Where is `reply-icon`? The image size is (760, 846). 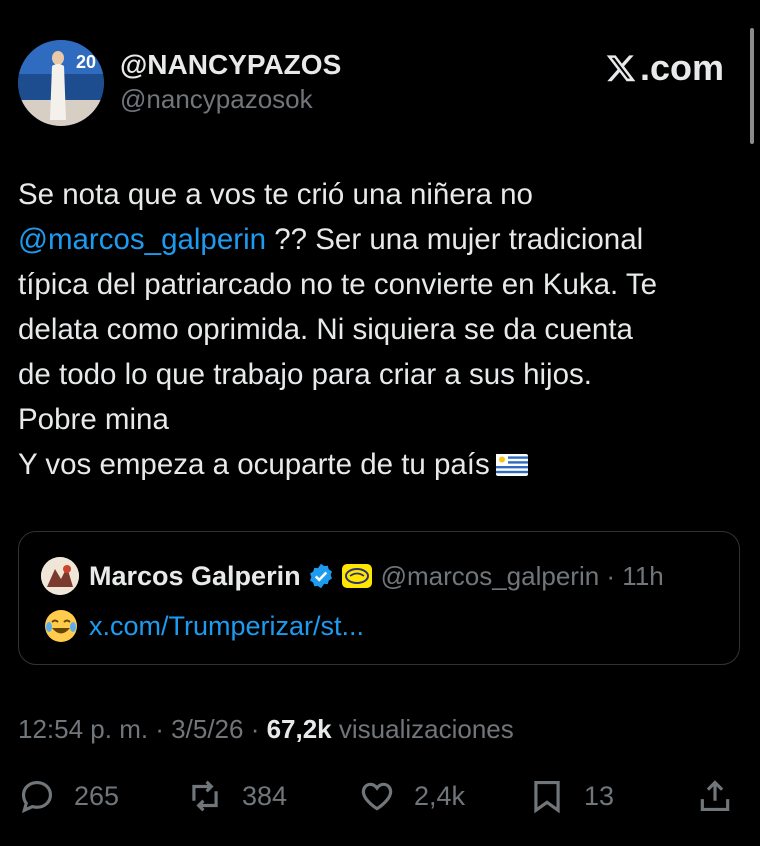 reply-icon is located at coordinates (37, 797).